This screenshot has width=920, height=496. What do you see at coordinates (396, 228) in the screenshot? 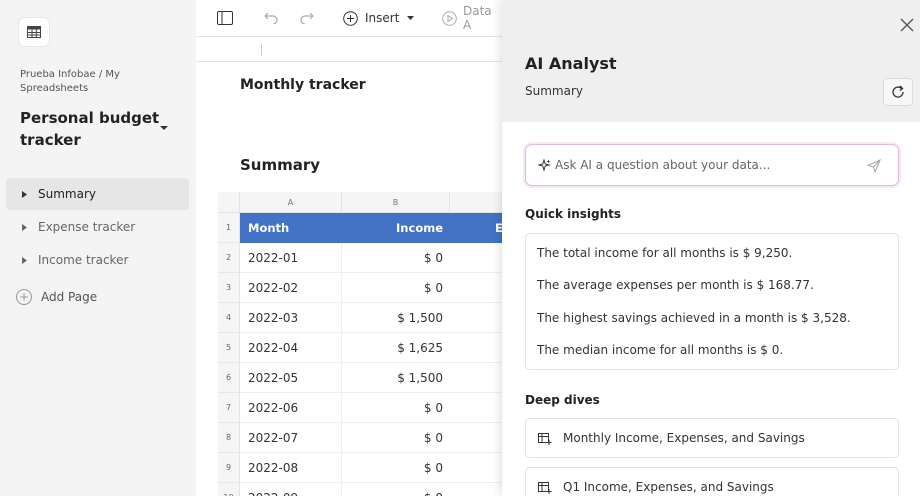
I see `header-cell-income: Income` at bounding box center [396, 228].